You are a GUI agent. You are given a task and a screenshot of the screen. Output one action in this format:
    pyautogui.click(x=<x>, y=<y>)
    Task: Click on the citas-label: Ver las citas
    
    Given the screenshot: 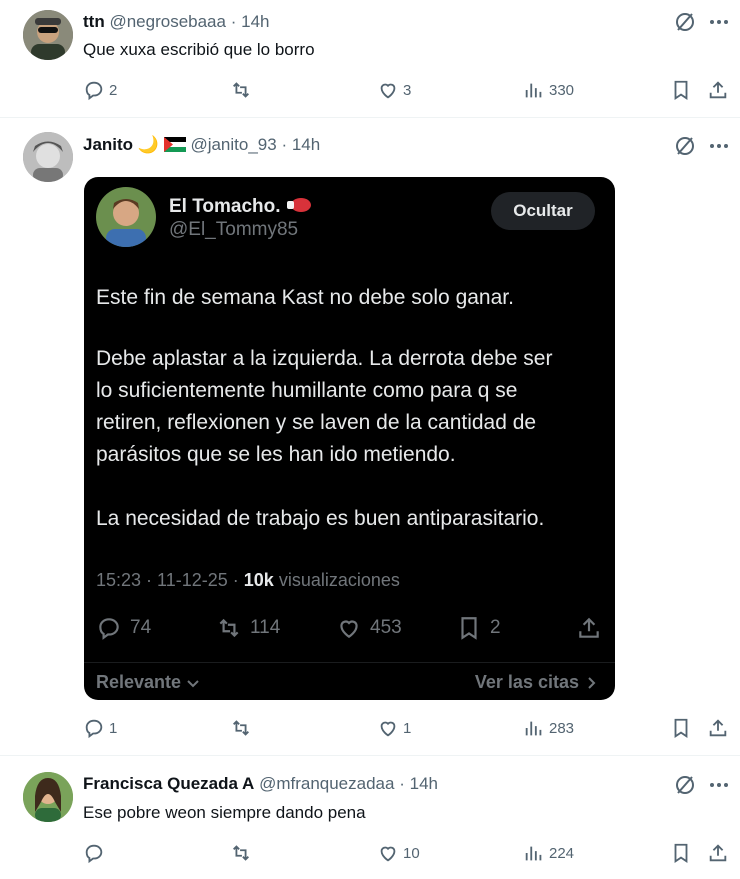 What is the action you would take?
    pyautogui.click(x=526, y=682)
    